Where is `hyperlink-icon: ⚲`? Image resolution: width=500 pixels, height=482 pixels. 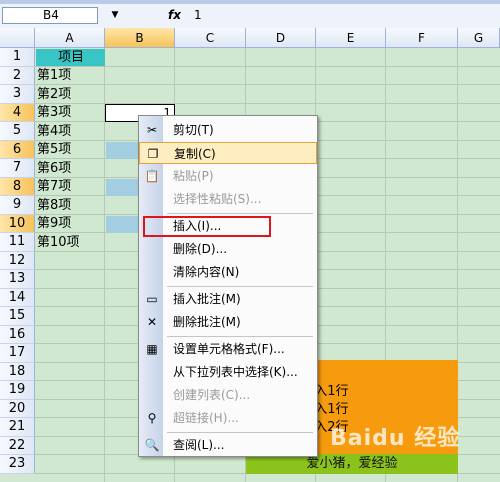 hyperlink-icon: ⚲ is located at coordinates (152, 418).